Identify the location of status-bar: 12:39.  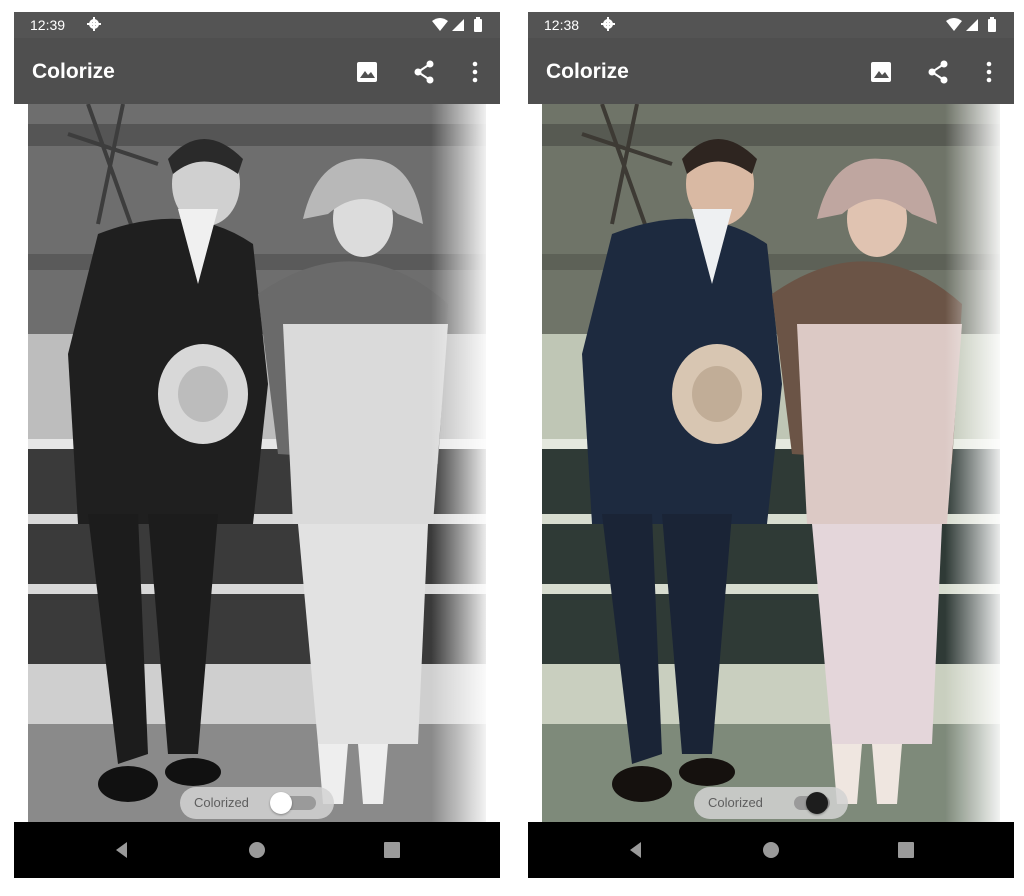
(257, 25).